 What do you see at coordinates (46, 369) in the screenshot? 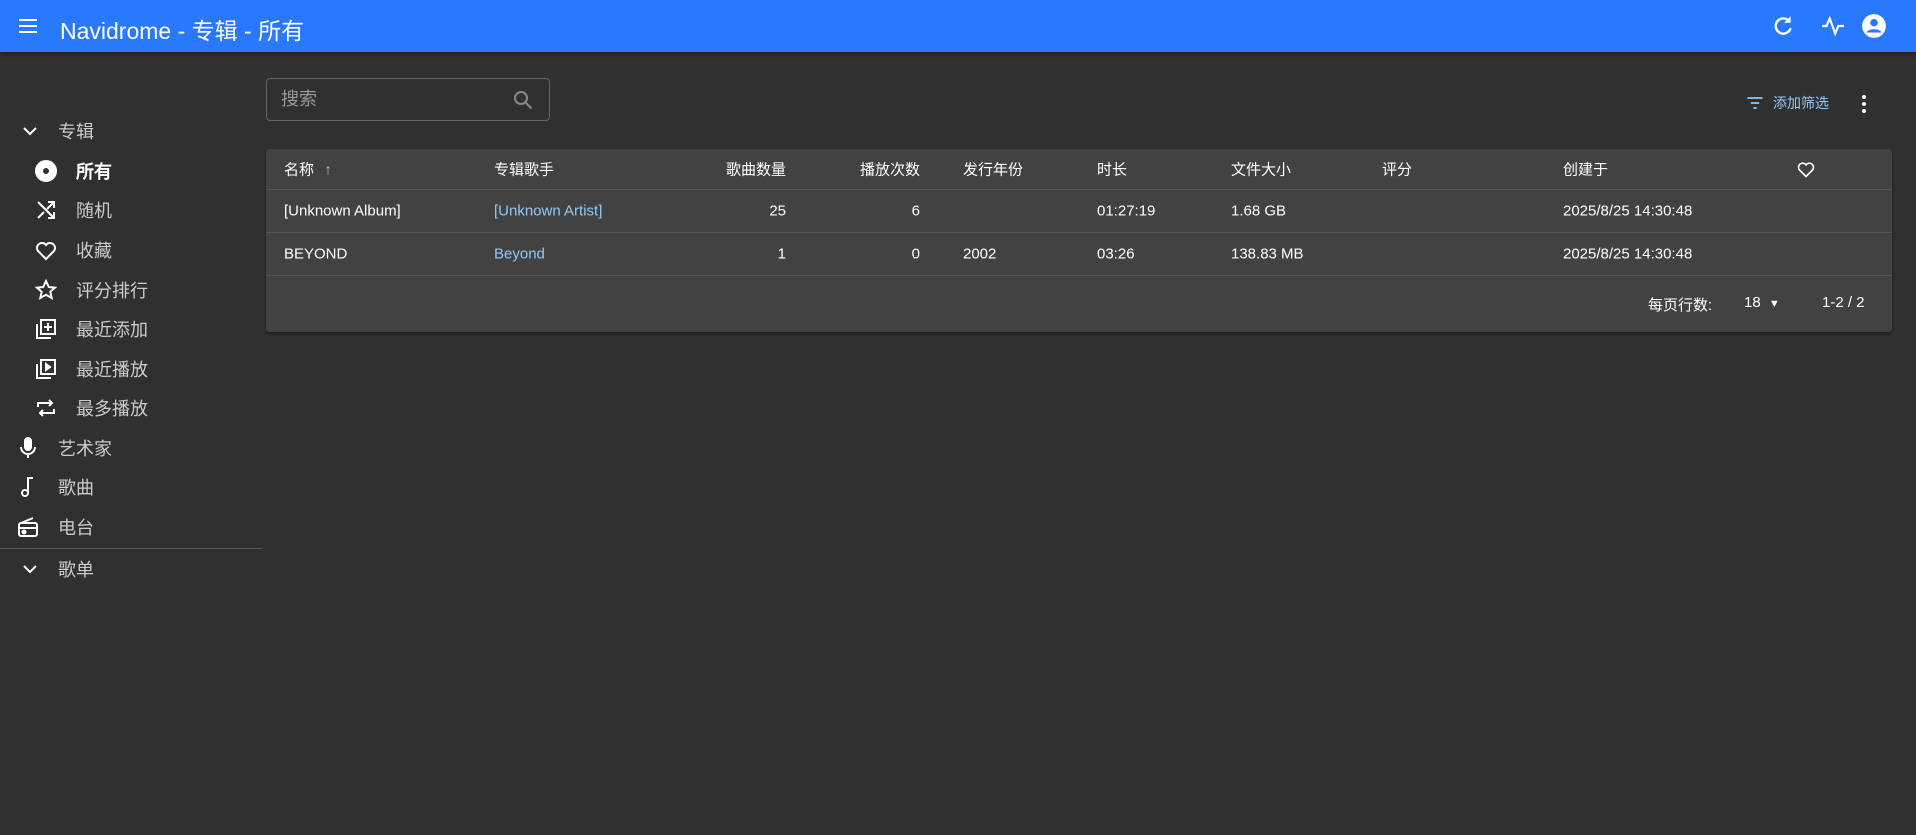
I see `video-library-icon` at bounding box center [46, 369].